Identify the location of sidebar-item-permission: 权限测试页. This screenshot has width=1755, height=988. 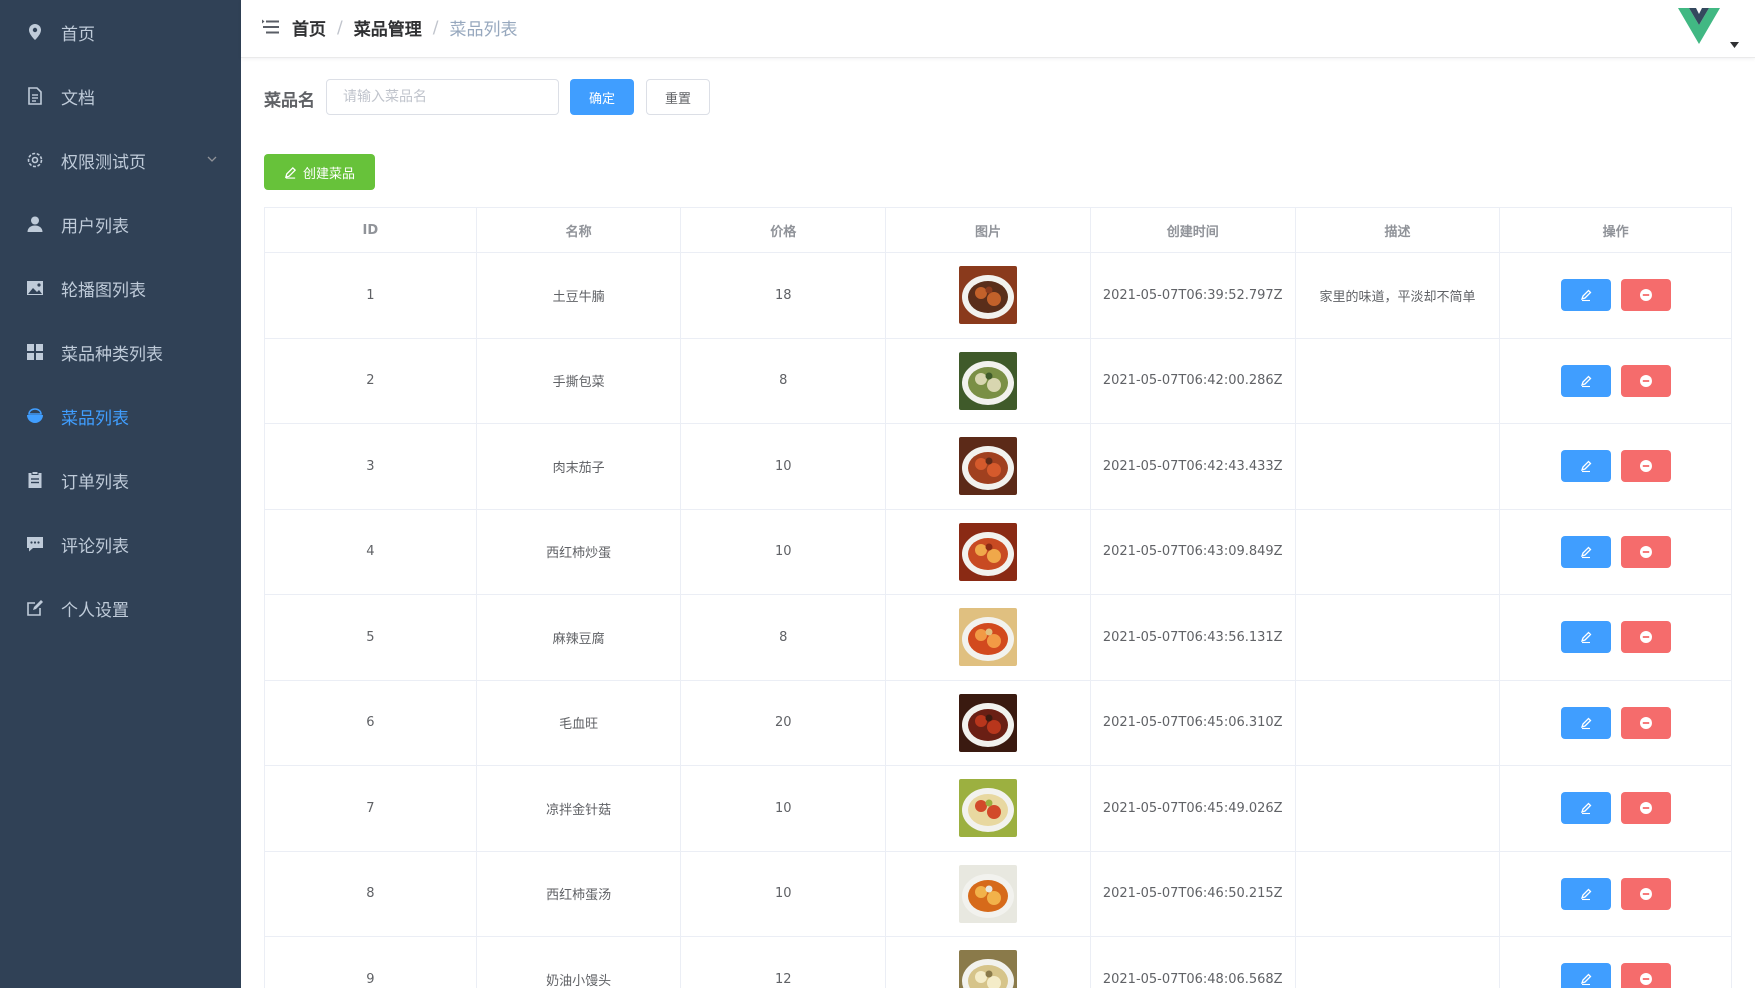
(120, 160).